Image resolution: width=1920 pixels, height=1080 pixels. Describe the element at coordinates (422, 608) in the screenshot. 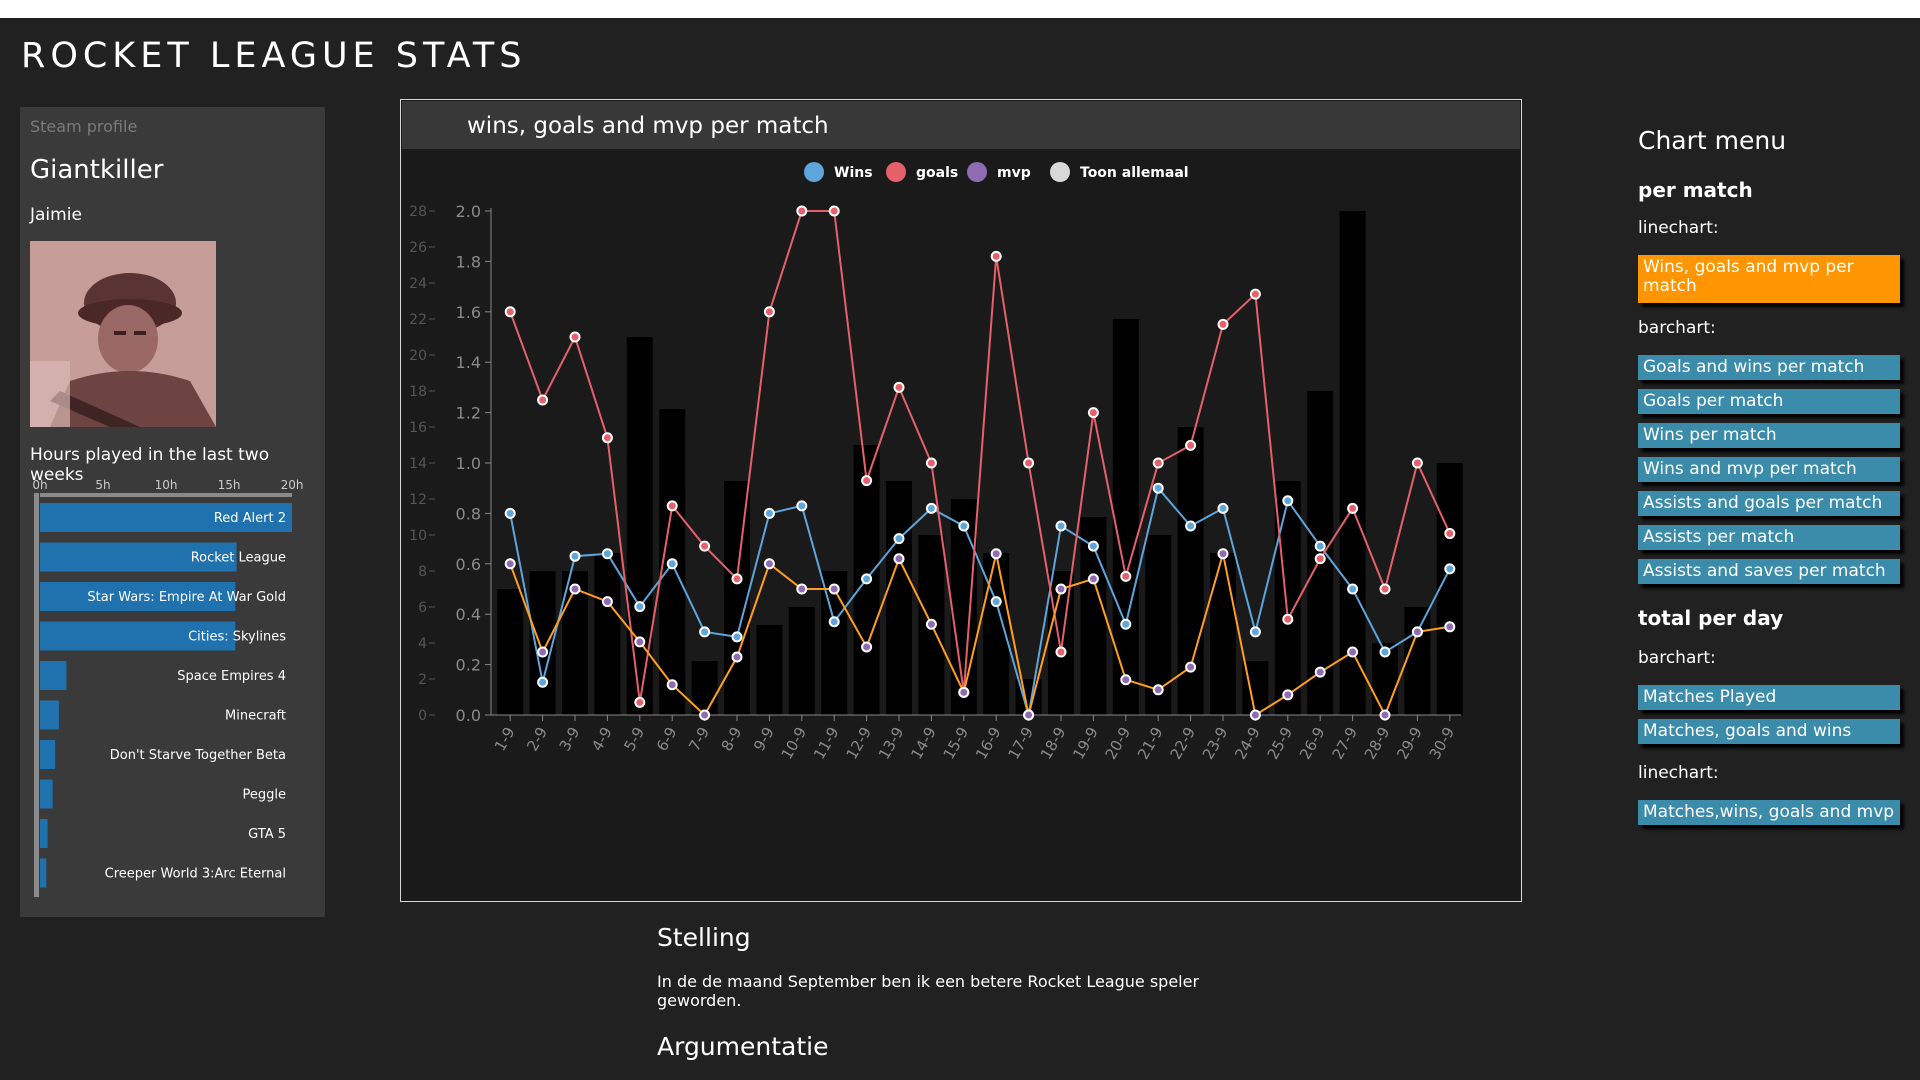

I see `y-left-tick-label: 6` at that location.